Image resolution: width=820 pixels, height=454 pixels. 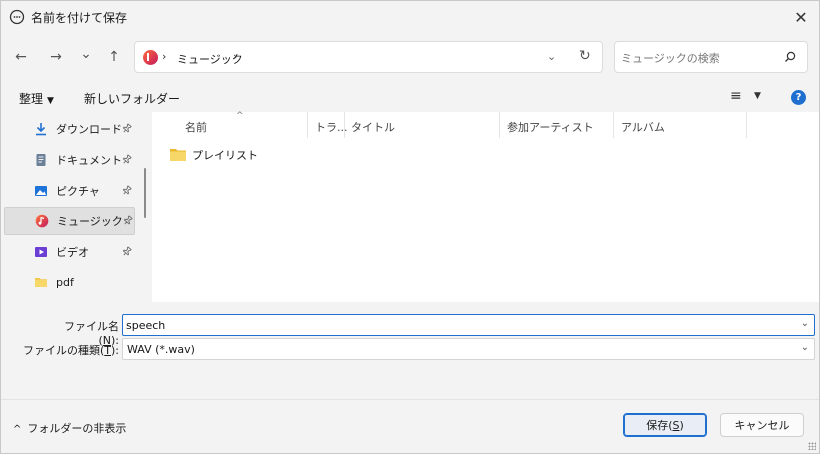 I want to click on sidebar-item-label: ビデオ, so click(x=72, y=252).